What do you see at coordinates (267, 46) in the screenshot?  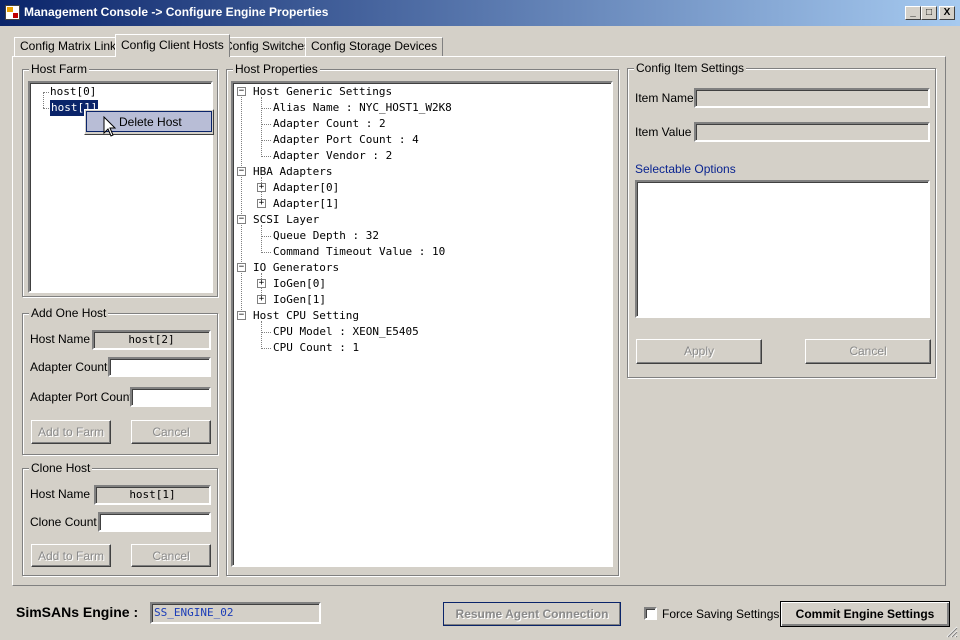 I see `tab-config-switches: Config Switches` at bounding box center [267, 46].